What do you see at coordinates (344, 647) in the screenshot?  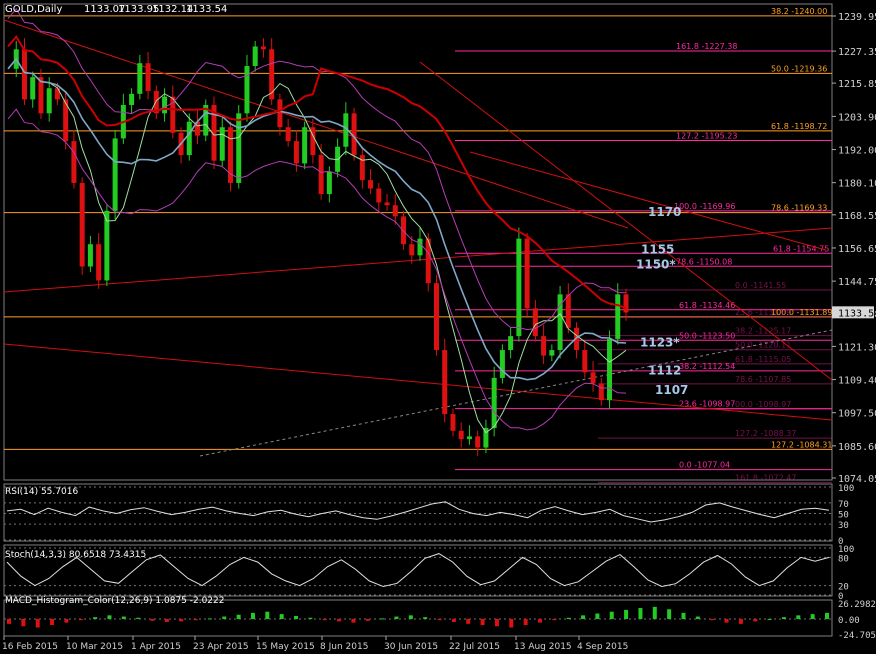 I see `x-tick-label: 8 Jun 2015` at bounding box center [344, 647].